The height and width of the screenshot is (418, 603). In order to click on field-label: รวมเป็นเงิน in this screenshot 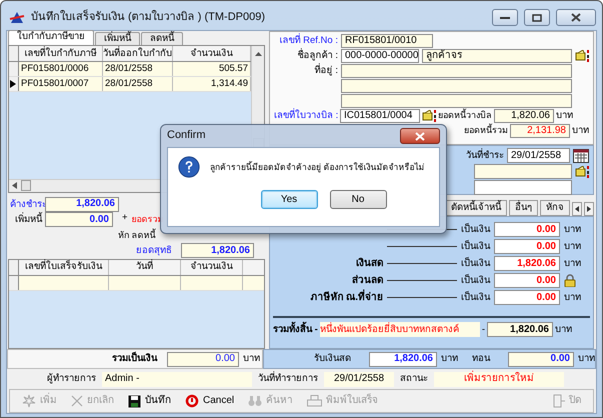, I will do `click(134, 359)`.